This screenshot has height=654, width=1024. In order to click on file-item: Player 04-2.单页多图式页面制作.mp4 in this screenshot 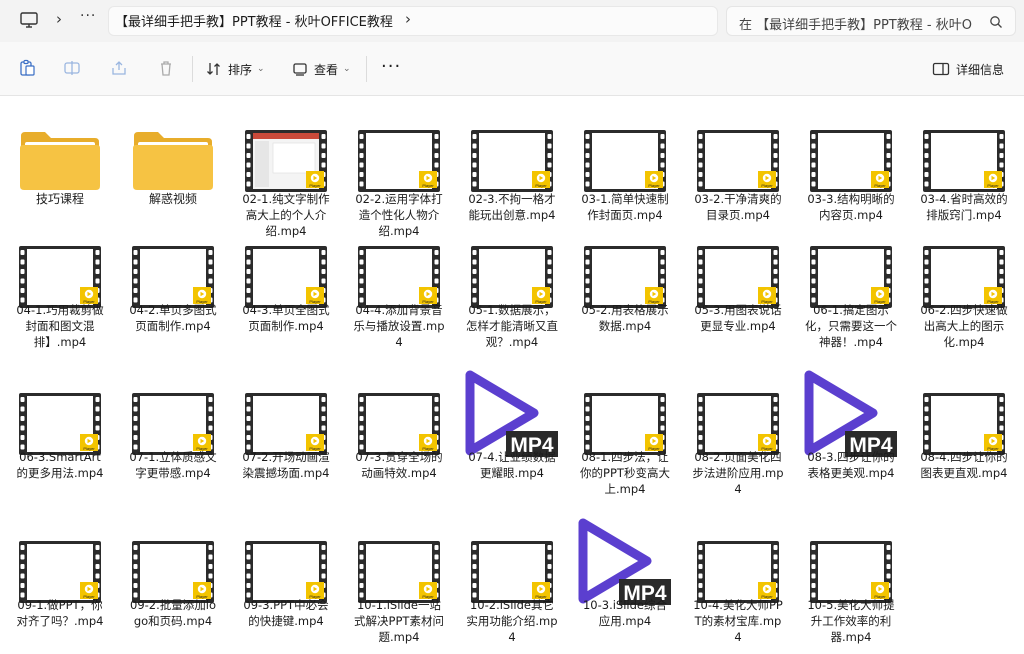, I will do `click(173, 300)`.